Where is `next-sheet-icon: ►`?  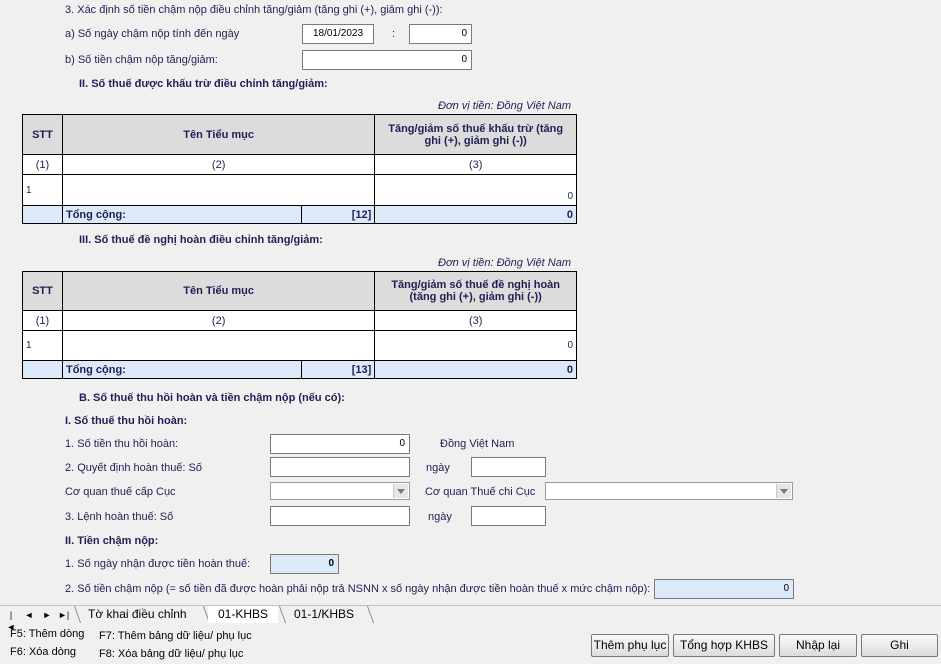 next-sheet-icon: ► is located at coordinates (47, 615).